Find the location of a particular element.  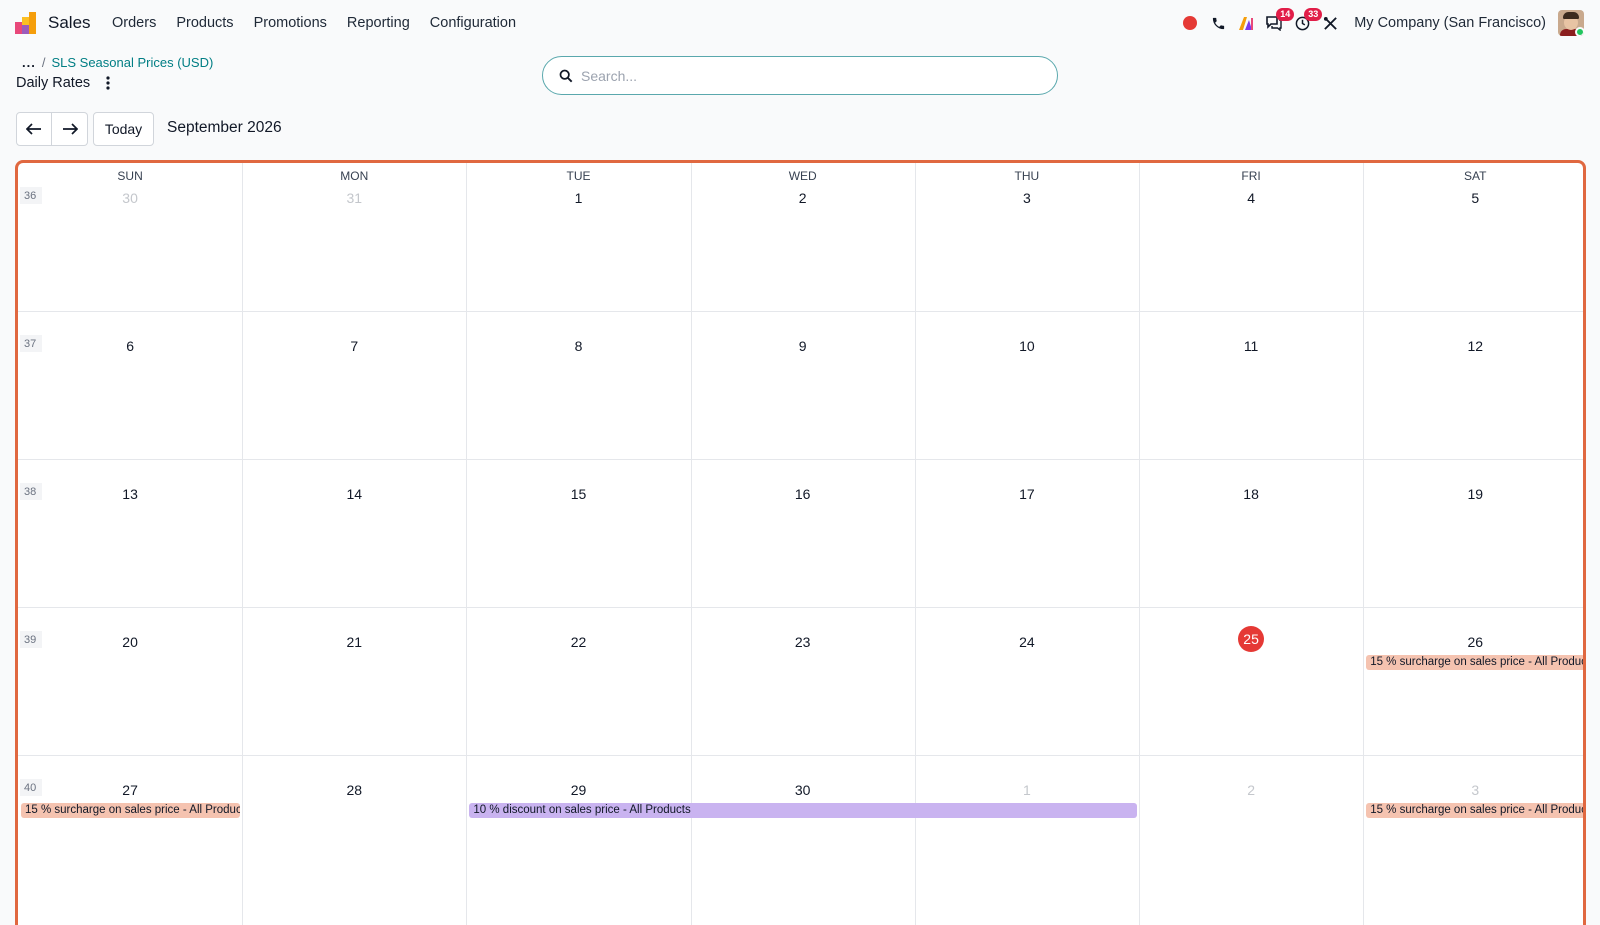

week-number: 39 is located at coordinates (31, 639).